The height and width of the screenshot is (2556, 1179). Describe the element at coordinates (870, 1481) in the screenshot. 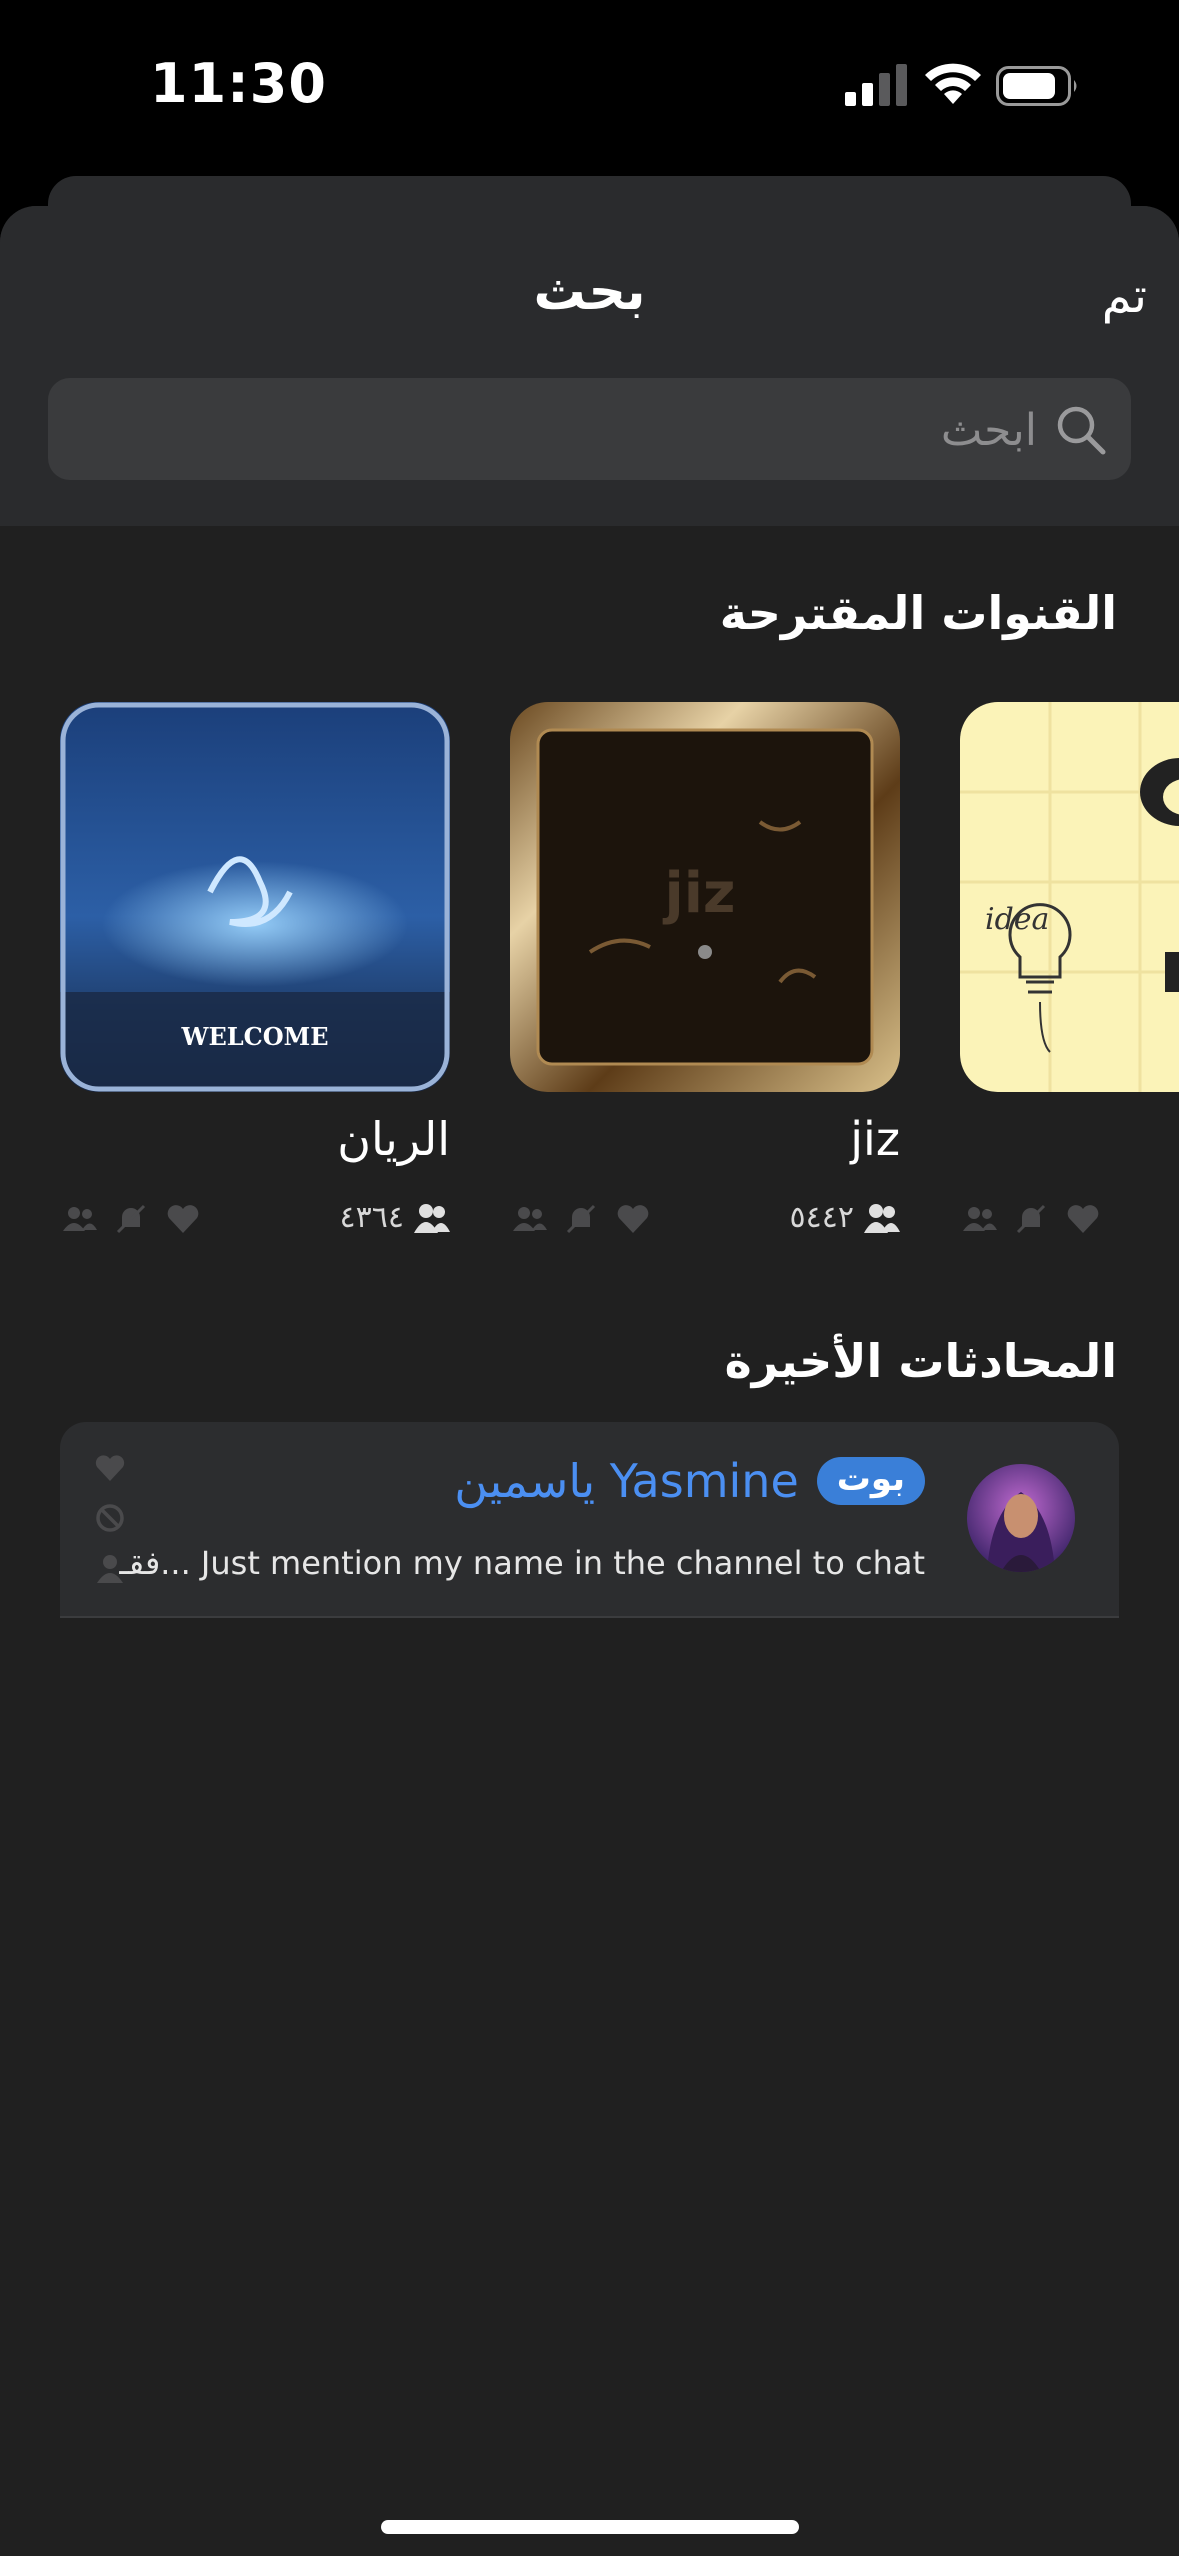

I see `bot-badge: بوت` at that location.